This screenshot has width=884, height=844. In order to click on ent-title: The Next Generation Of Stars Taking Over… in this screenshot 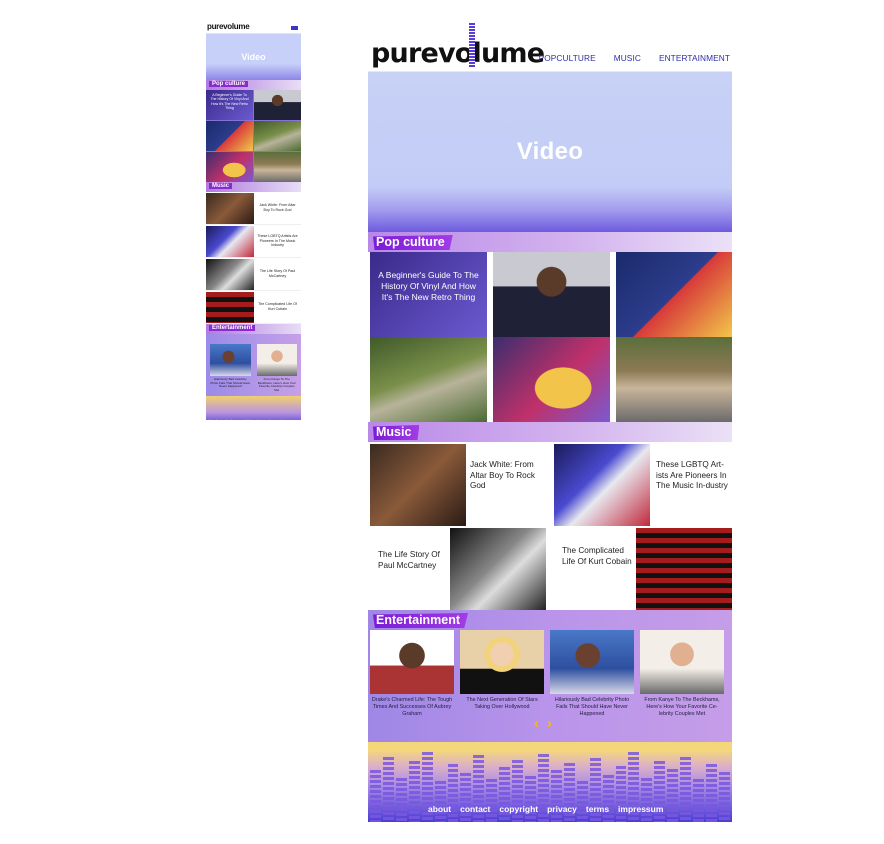, I will do `click(502, 703)`.